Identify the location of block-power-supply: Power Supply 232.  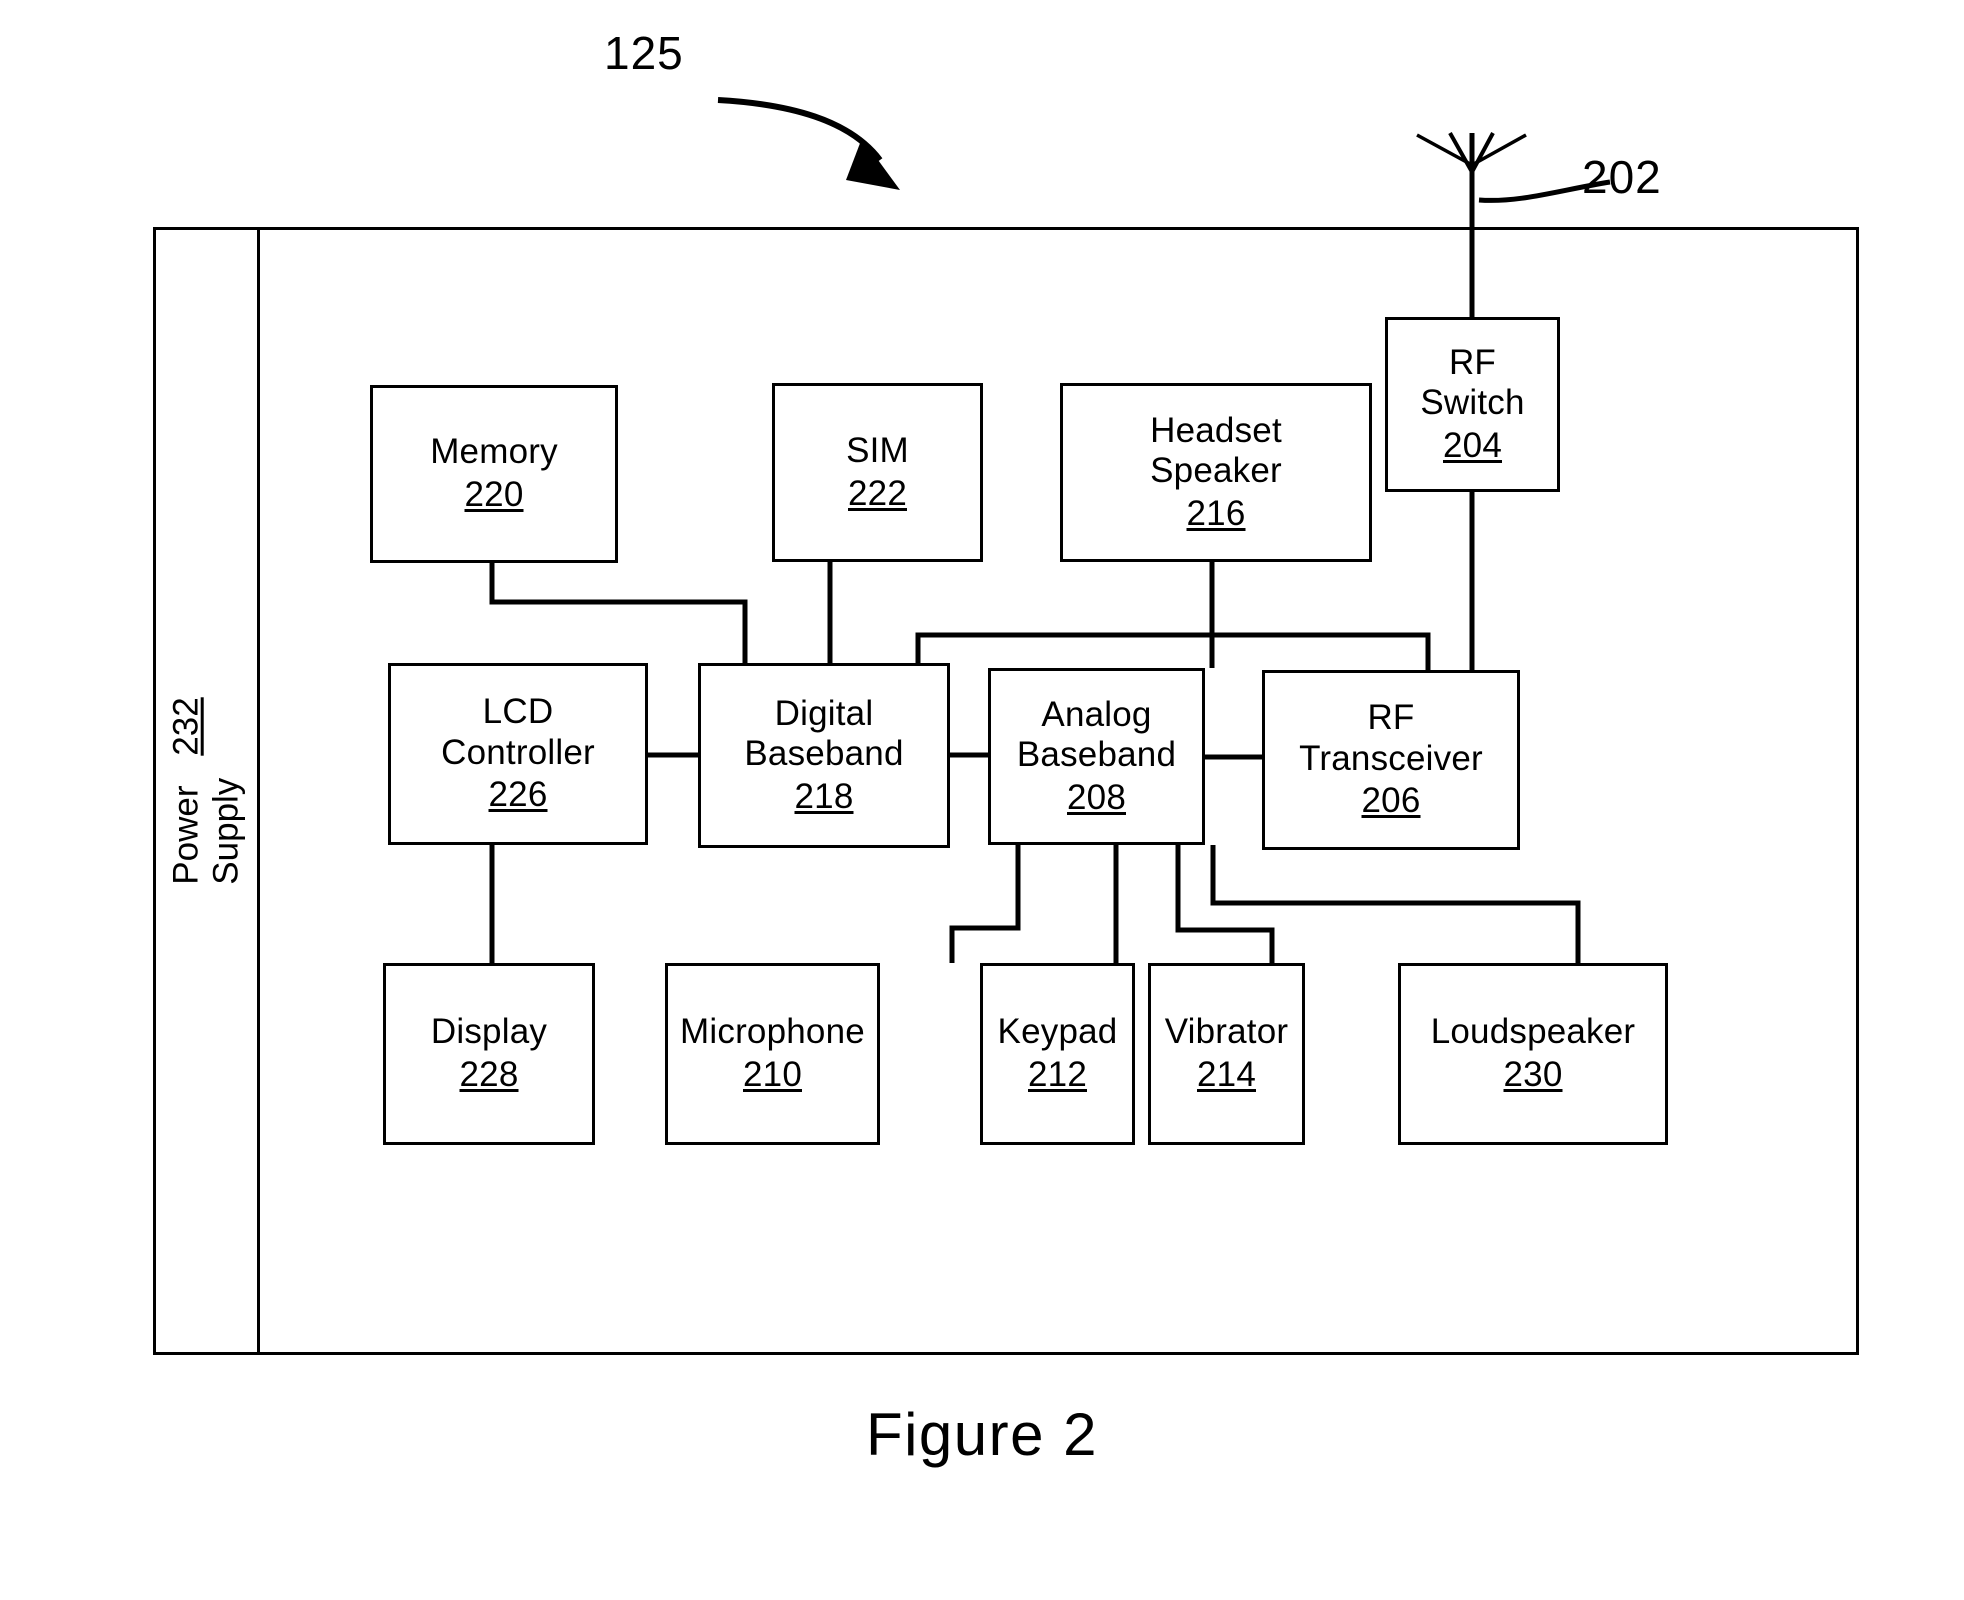
(206, 791).